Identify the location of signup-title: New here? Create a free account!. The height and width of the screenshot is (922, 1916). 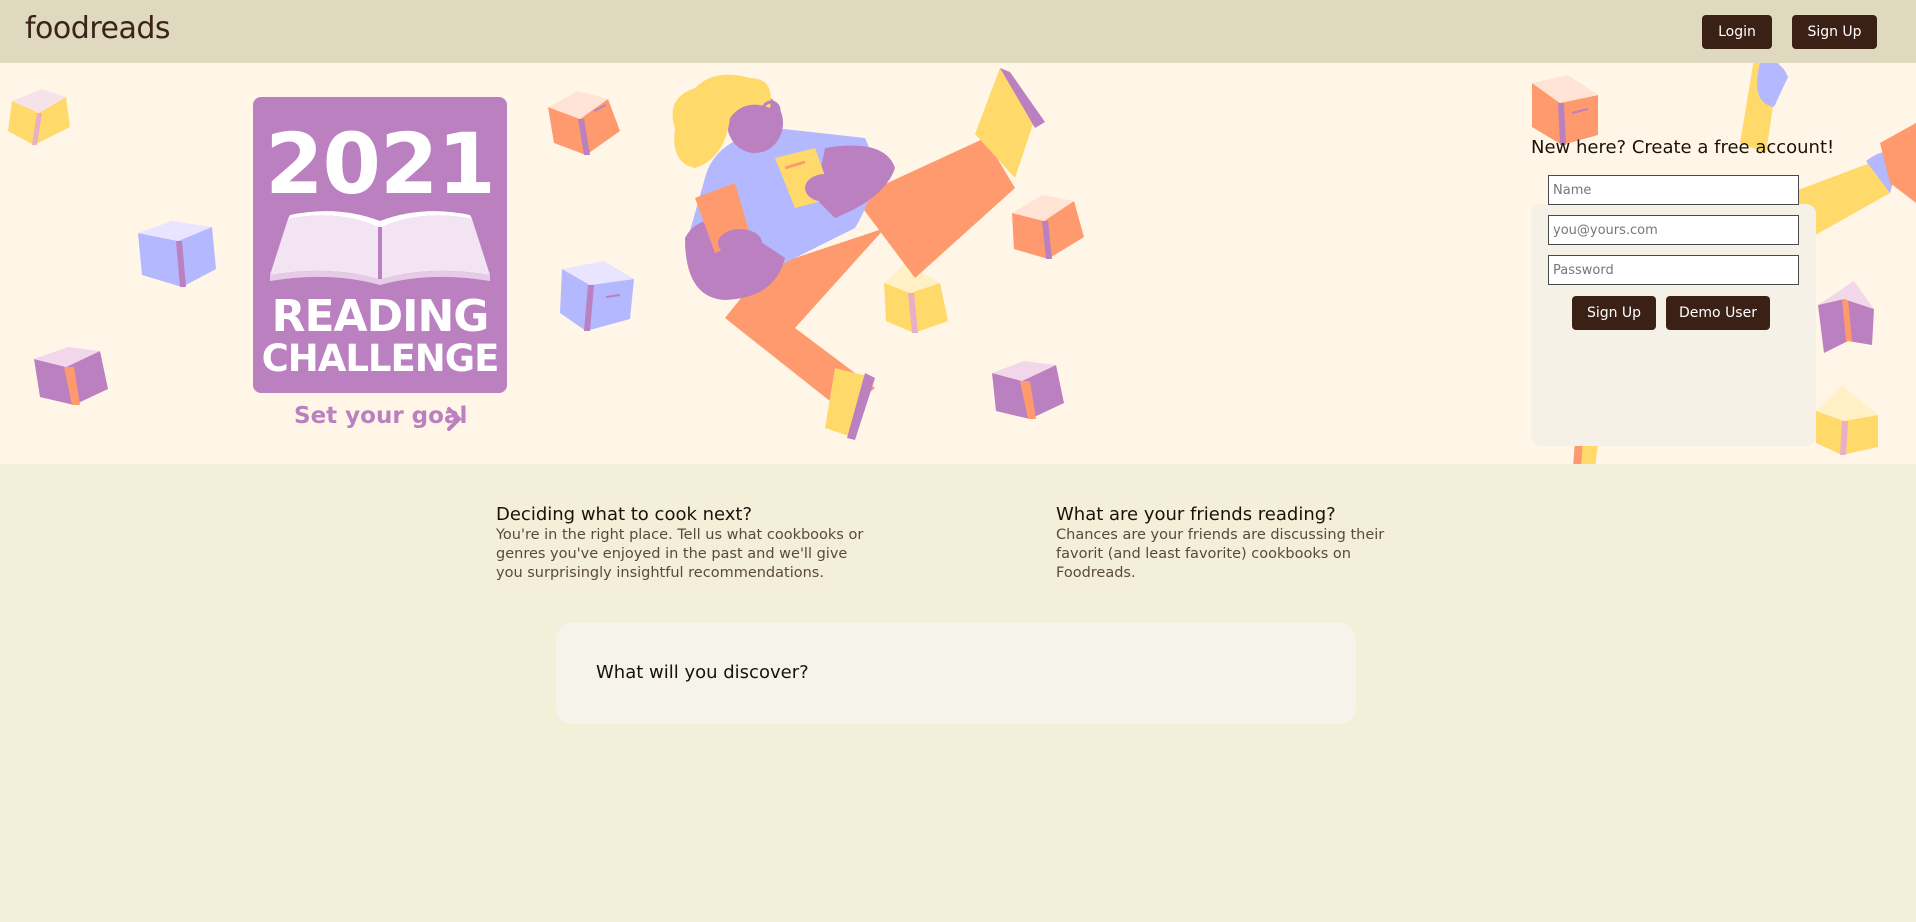
(1683, 147).